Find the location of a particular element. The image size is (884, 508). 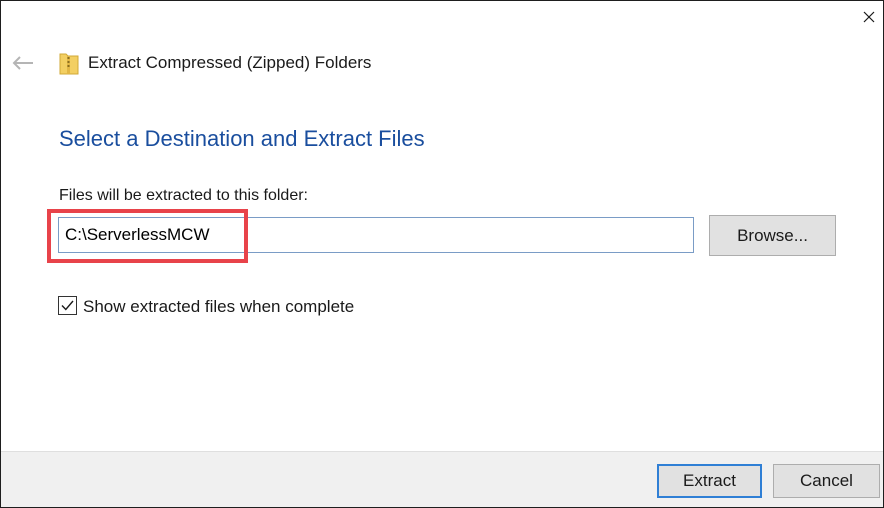

destination-label: Files will be extracted to this folder: is located at coordinates (183, 195).